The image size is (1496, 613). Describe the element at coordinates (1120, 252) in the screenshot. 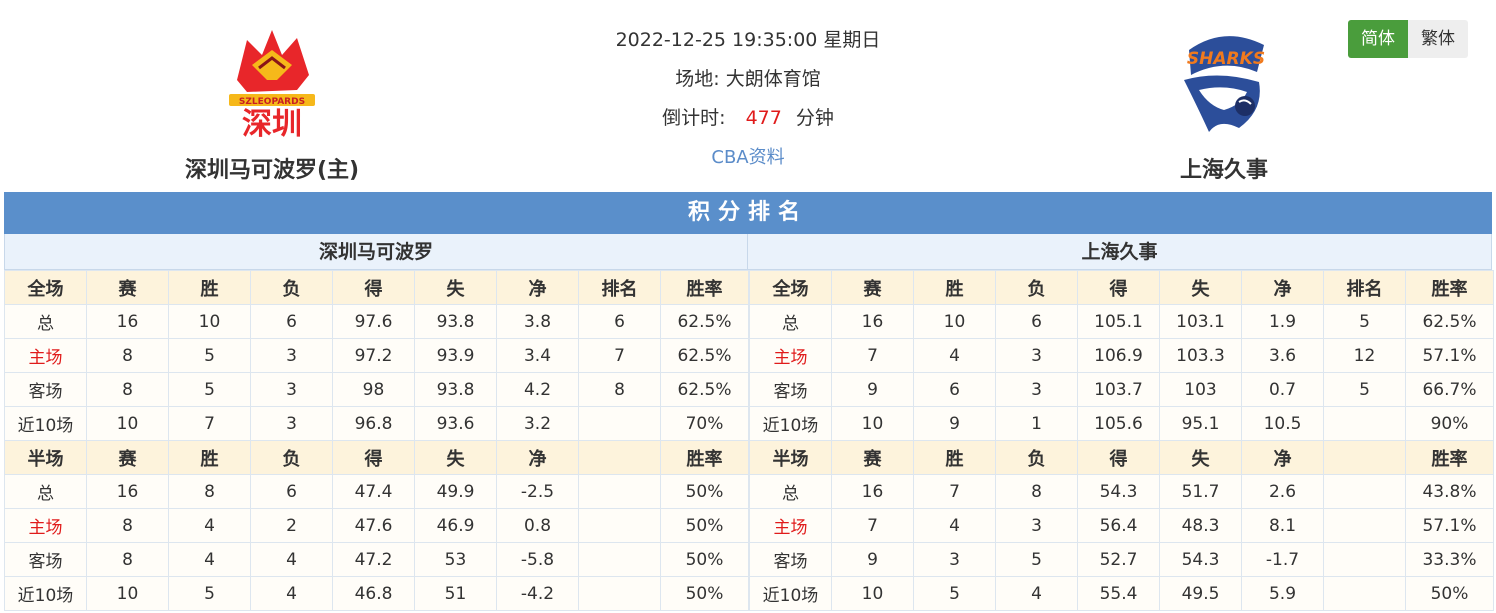

I see `away-standings-team: 上海久事` at that location.